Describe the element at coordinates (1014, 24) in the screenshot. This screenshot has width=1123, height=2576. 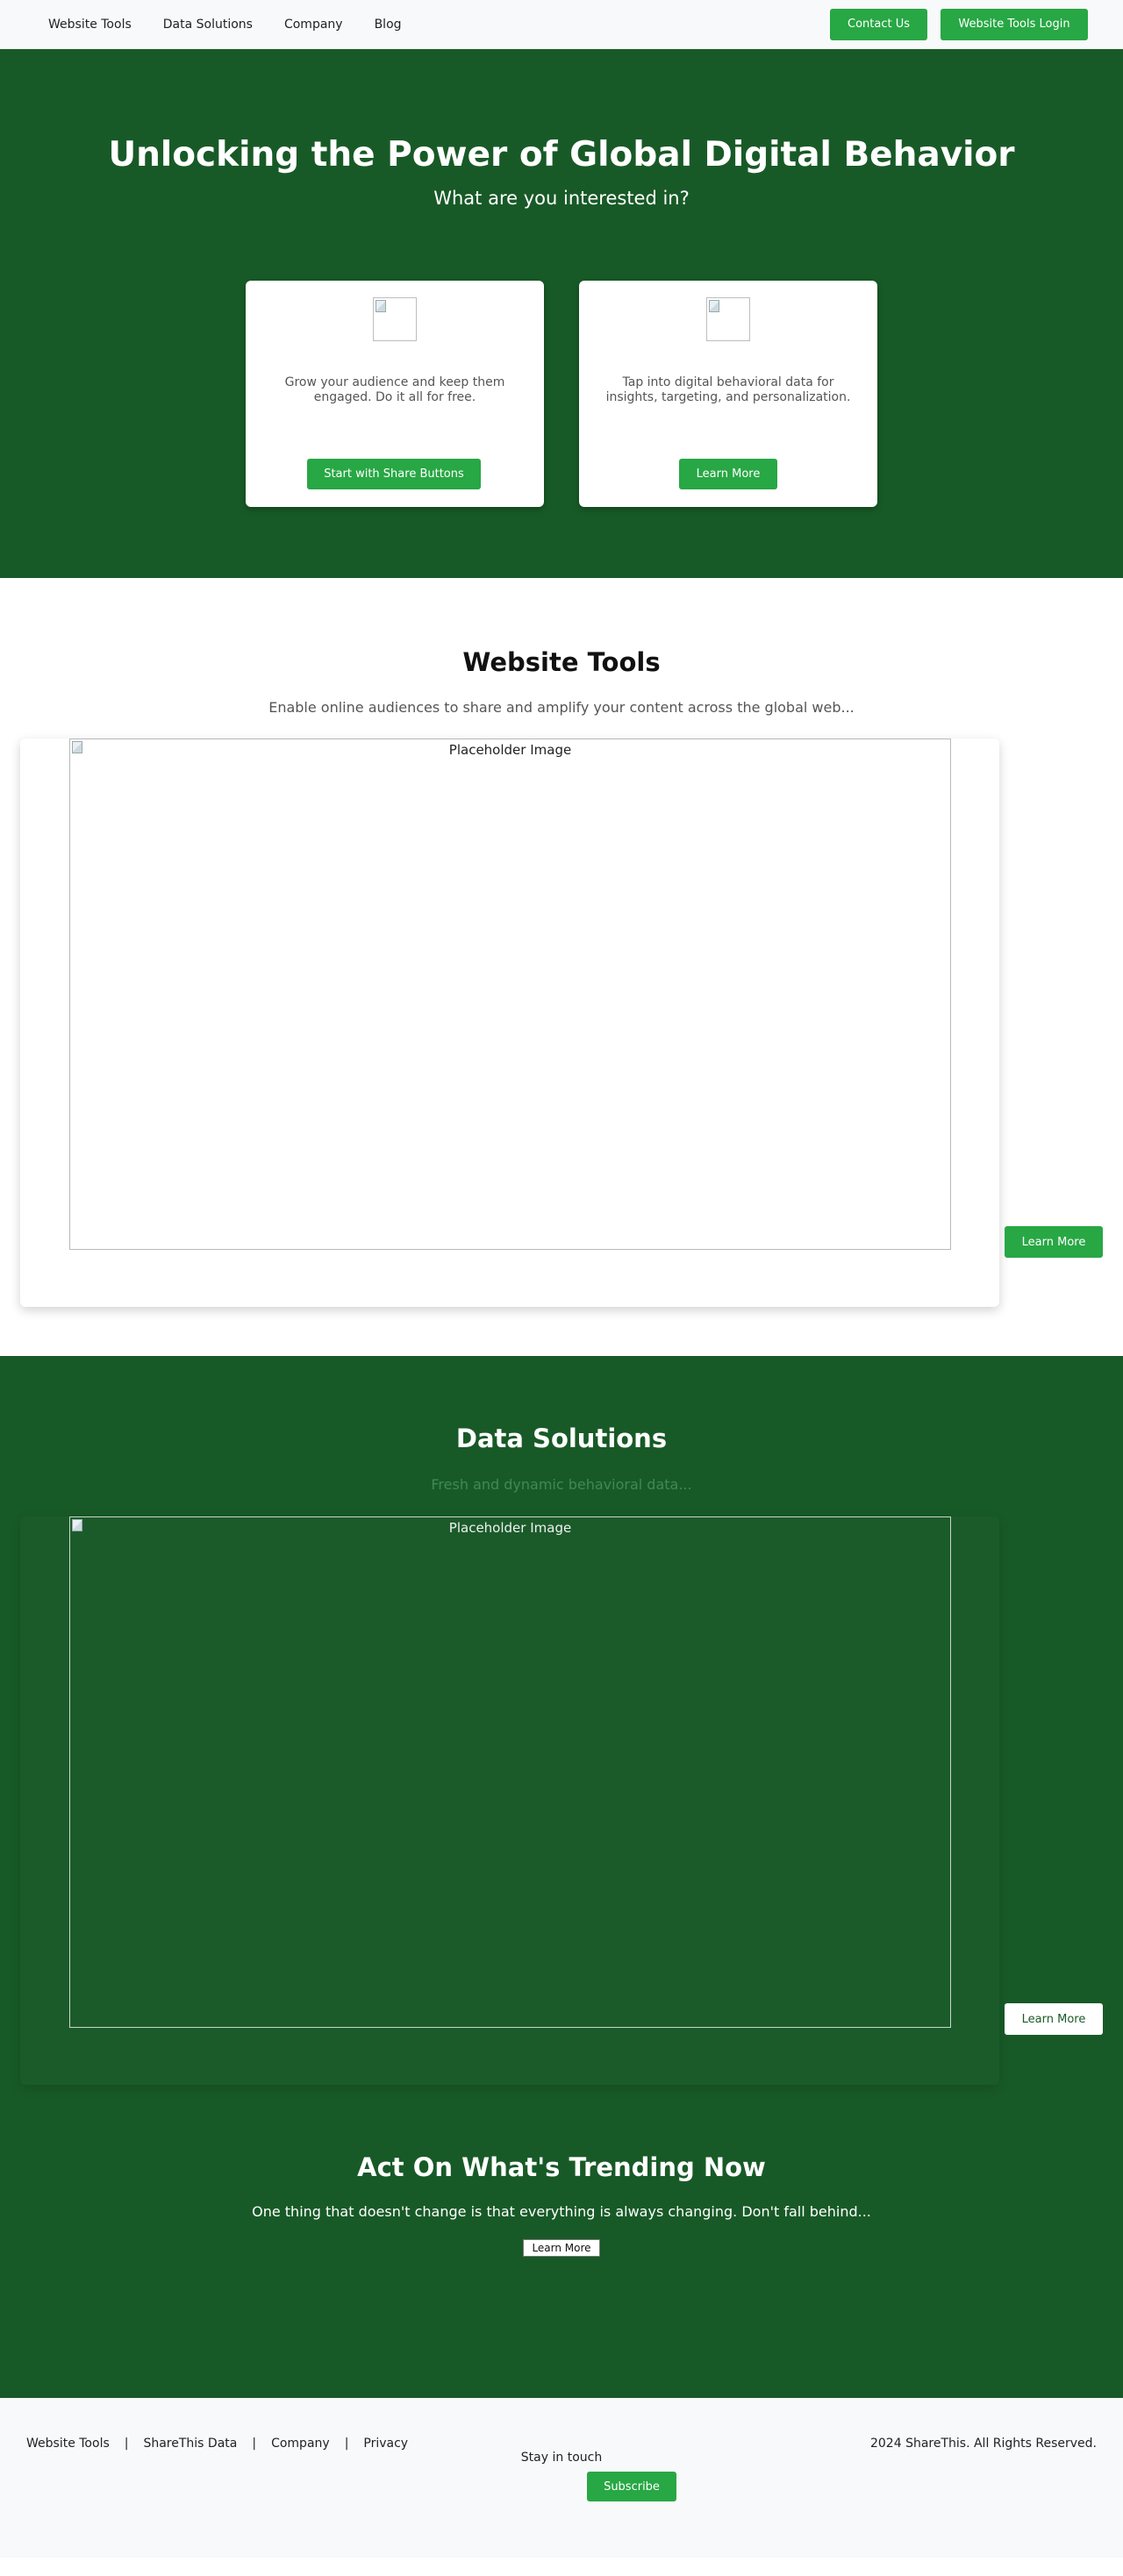
I see `website-tools-login-button: Website Tools Login` at that location.